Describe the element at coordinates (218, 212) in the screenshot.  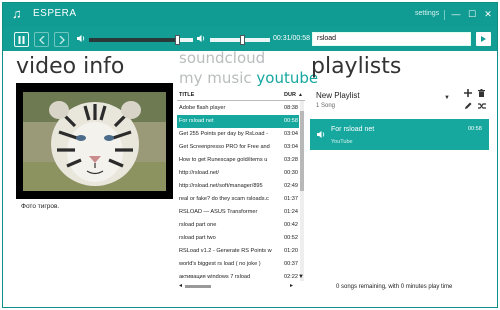
I see `row-title: RSLOAD — ASUS Transformer` at that location.